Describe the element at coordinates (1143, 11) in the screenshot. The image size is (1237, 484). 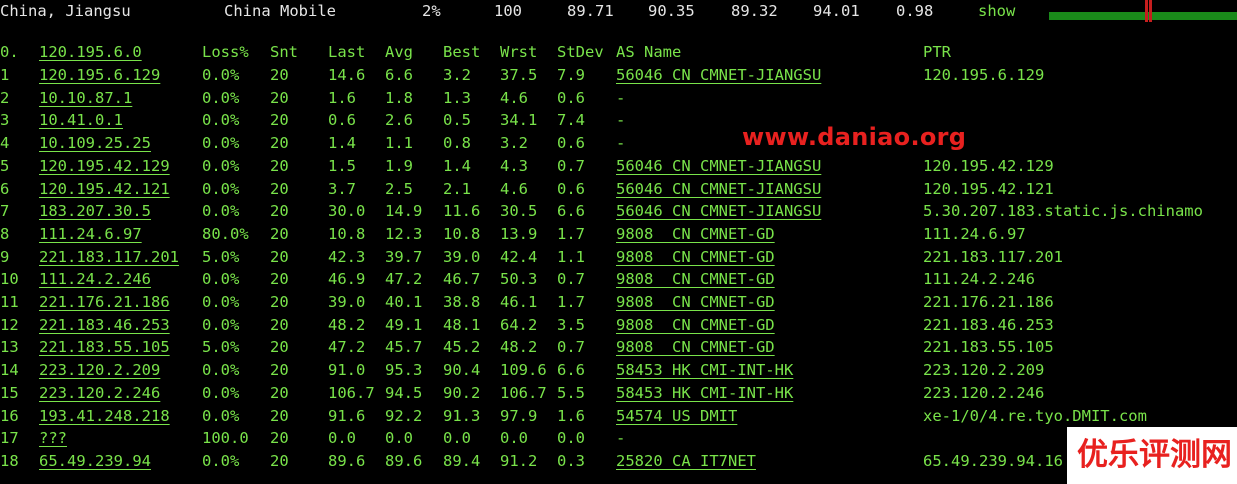
I see `latency-graph` at that location.